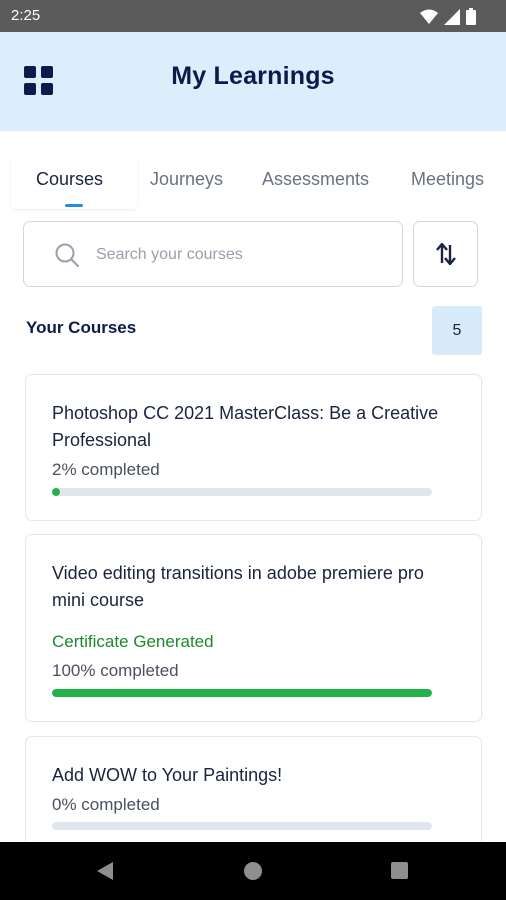  Describe the element at coordinates (457, 330) in the screenshot. I see `course-count-badge: 5` at that location.